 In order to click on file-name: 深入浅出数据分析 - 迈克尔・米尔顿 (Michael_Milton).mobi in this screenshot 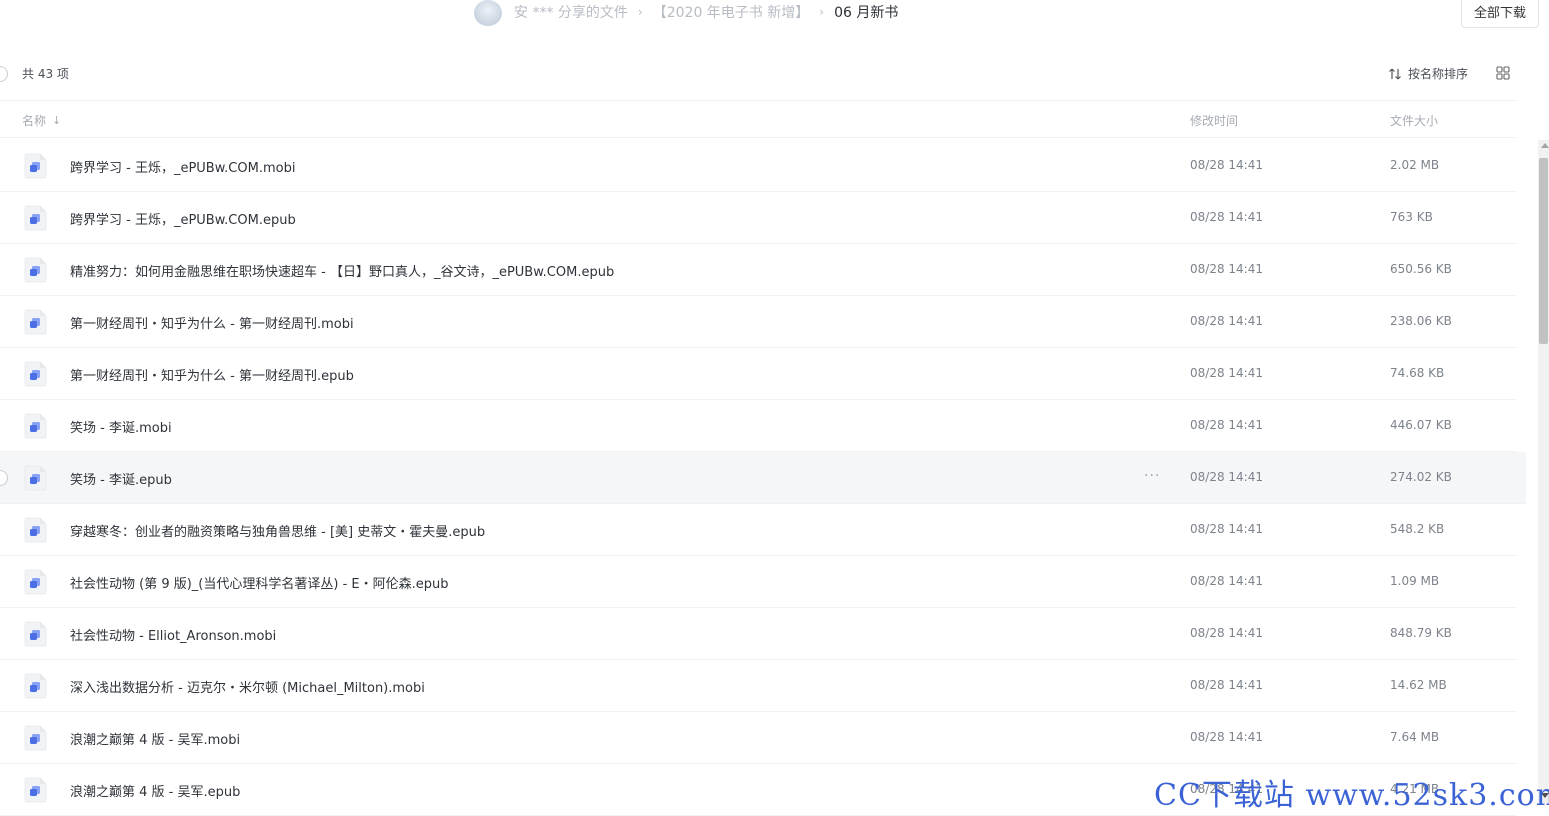, I will do `click(247, 686)`.